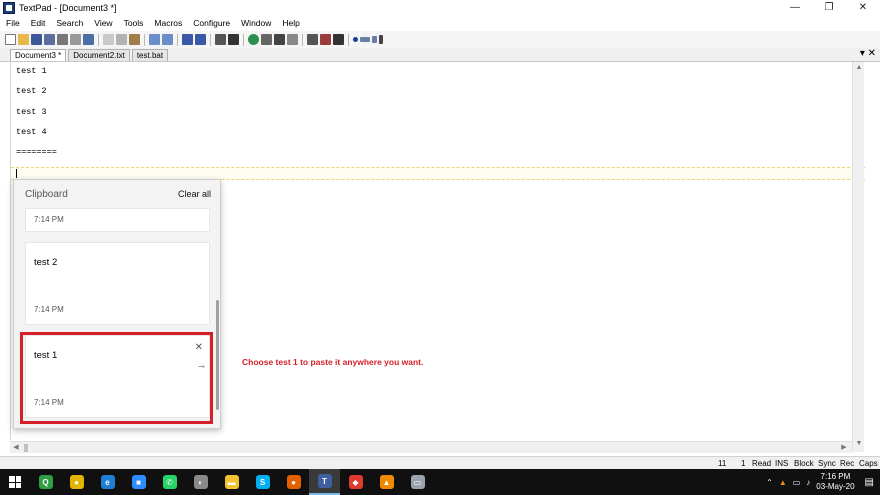 This screenshot has width=880, height=495. What do you see at coordinates (116, 378) in the screenshot?
I see `highlight-box` at bounding box center [116, 378].